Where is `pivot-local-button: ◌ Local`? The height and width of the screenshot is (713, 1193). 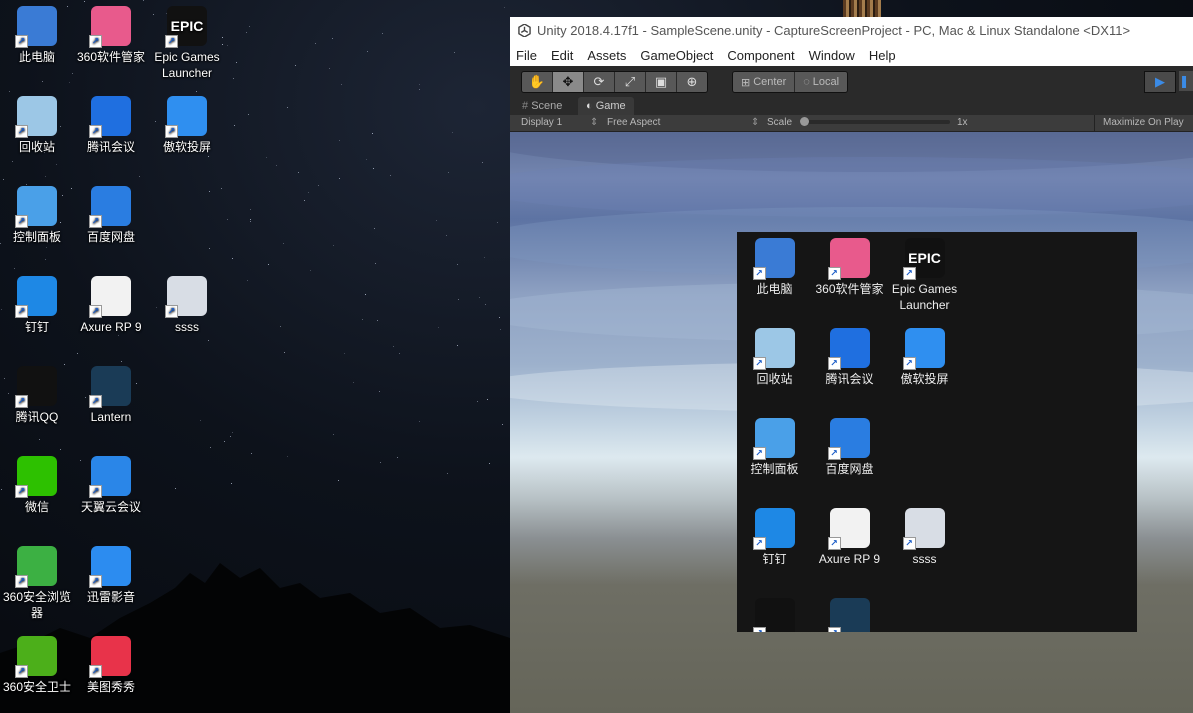 pivot-local-button: ◌ Local is located at coordinates (821, 82).